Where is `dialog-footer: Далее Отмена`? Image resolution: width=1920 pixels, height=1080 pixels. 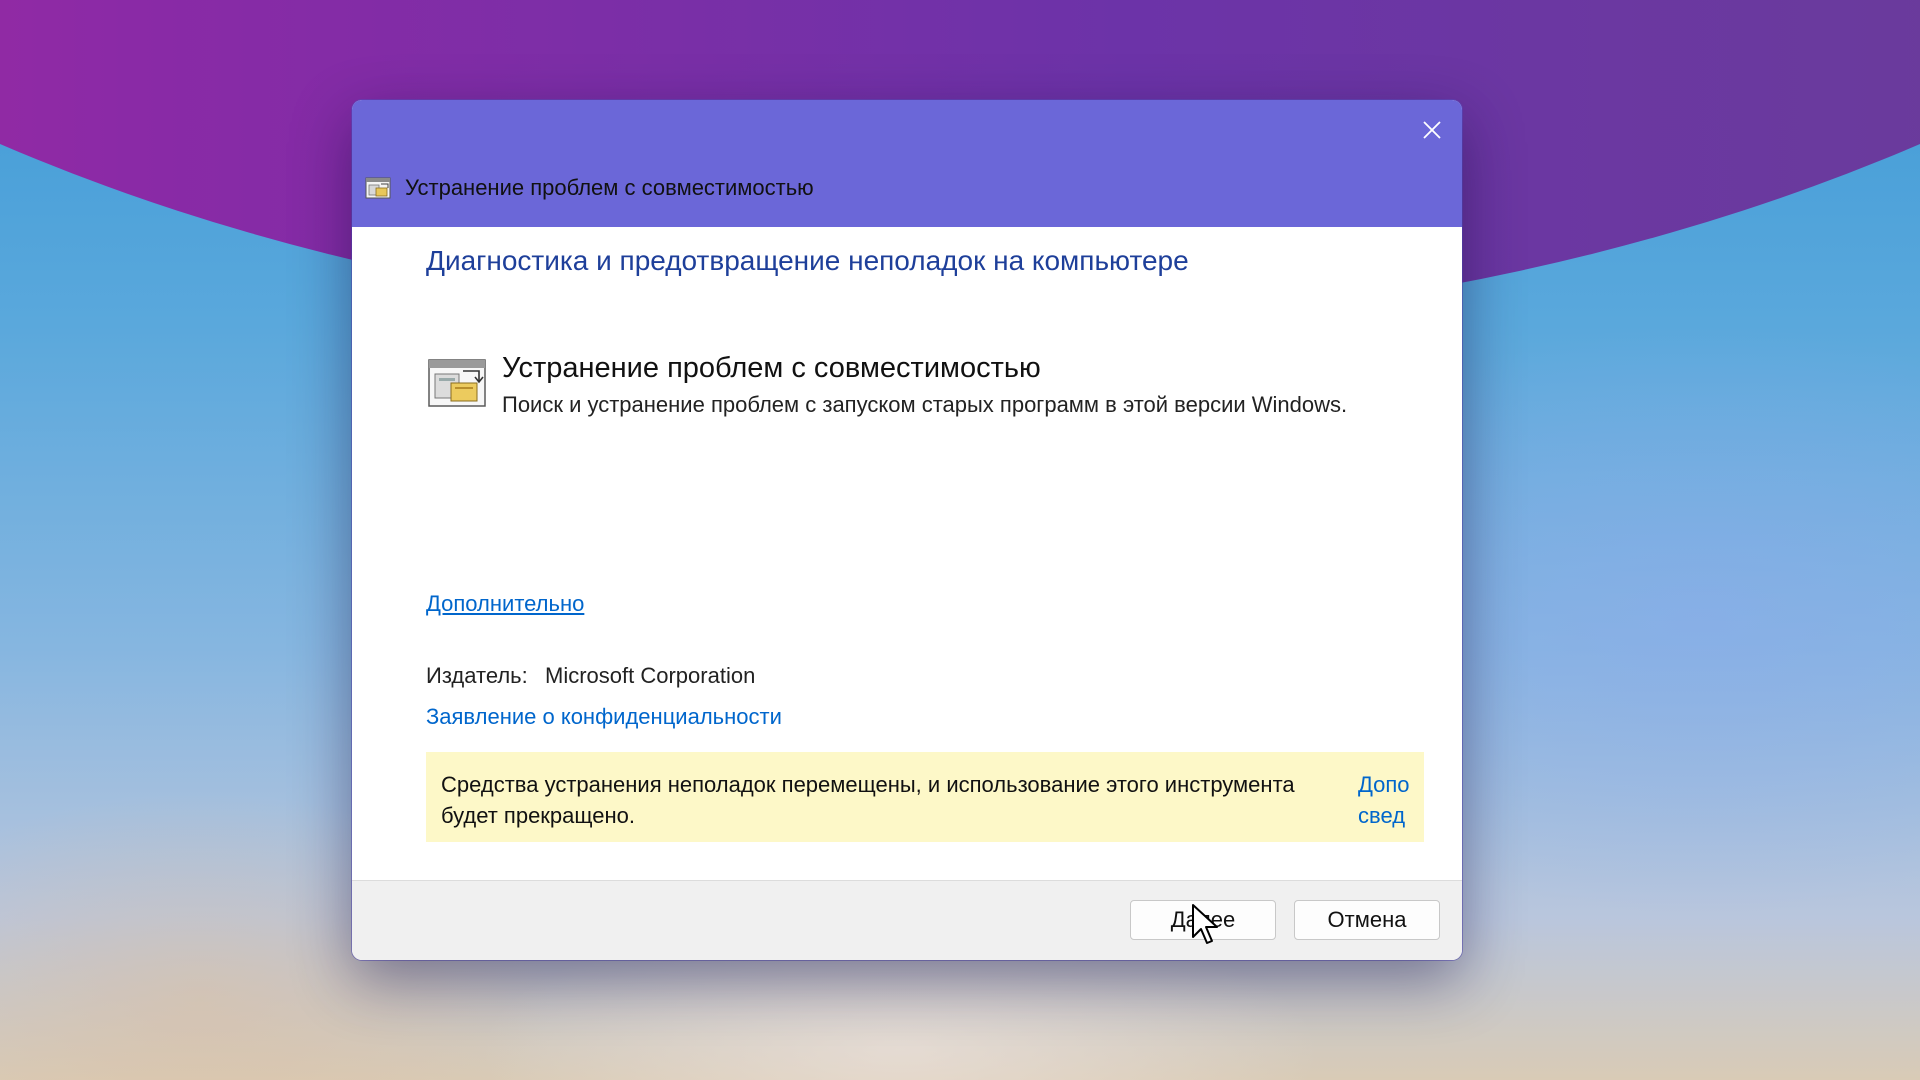 dialog-footer: Далее Отмена is located at coordinates (907, 920).